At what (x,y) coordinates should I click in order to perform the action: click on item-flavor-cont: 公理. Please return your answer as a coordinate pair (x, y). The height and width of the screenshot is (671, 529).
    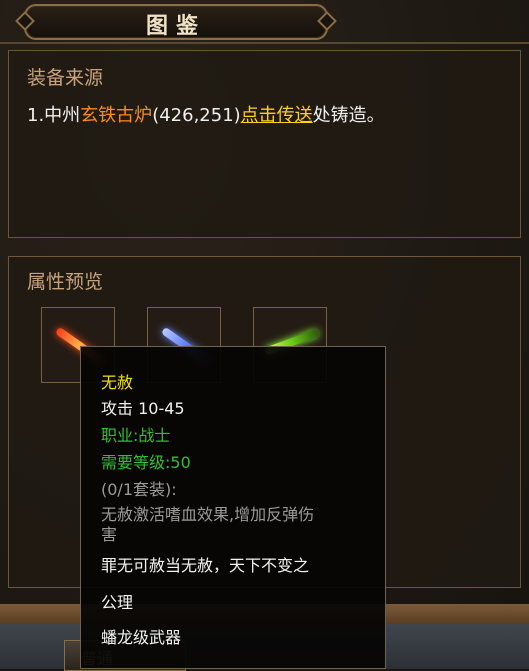
    Looking at the image, I should click on (117, 602).